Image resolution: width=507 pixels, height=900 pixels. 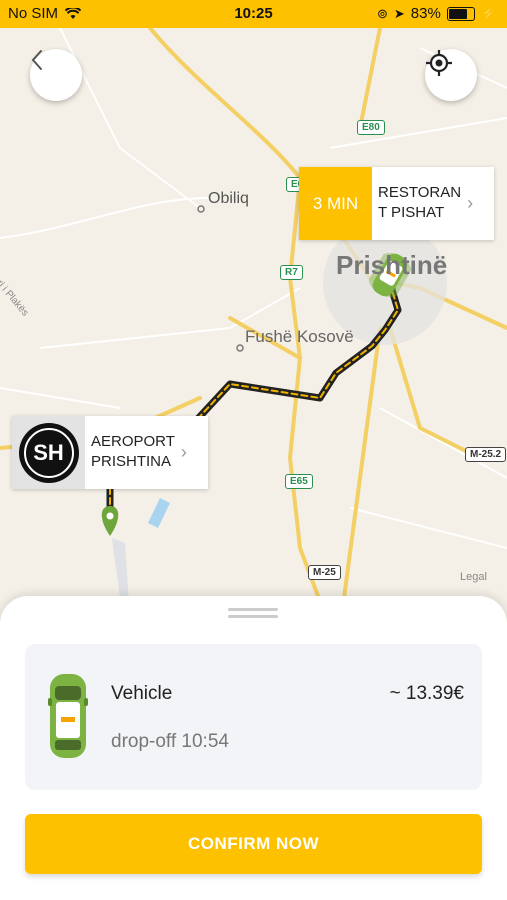 I want to click on battery-percent: 83%, so click(x=425, y=13).